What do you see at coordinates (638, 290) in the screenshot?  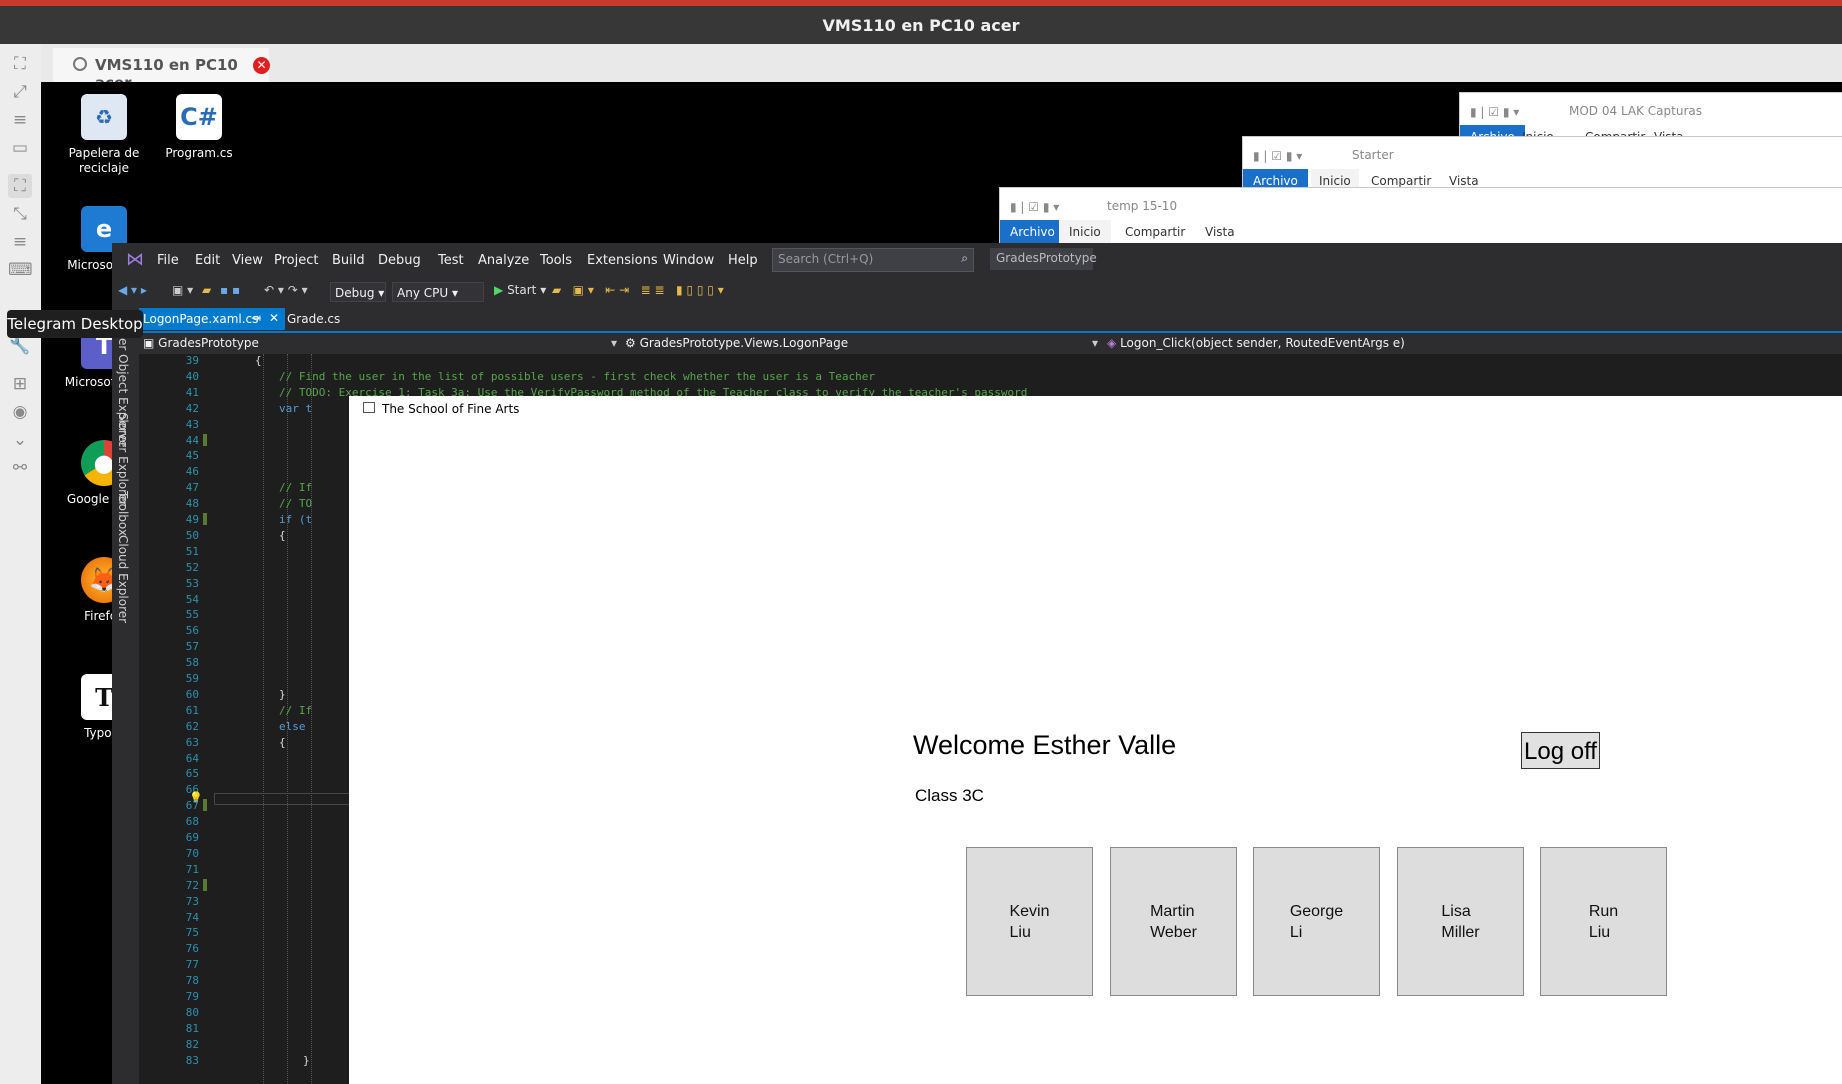 I see `toolbar-icons: ▰ ▣ ▾ ⇤ ⇥ ≣ ≣ ▮ ▯ ▯ ▯ ▾` at bounding box center [638, 290].